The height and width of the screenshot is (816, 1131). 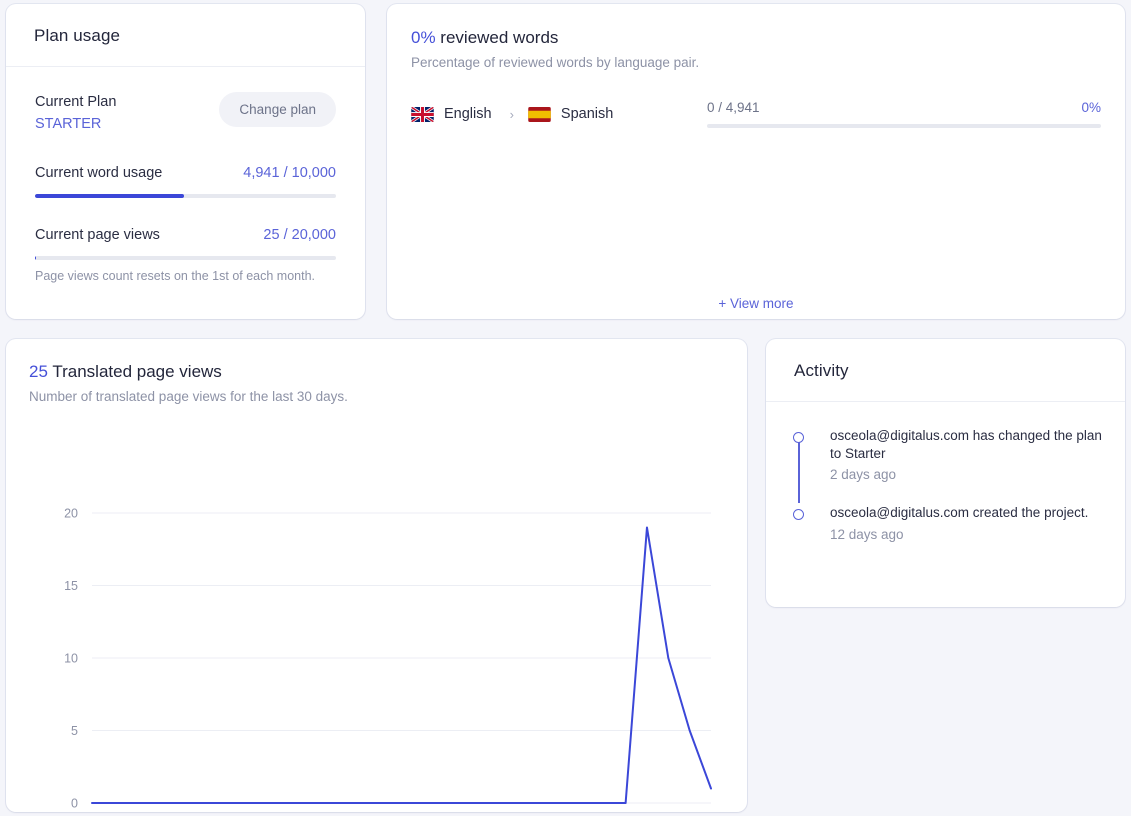 I want to click on reviewed-progress-track, so click(x=904, y=126).